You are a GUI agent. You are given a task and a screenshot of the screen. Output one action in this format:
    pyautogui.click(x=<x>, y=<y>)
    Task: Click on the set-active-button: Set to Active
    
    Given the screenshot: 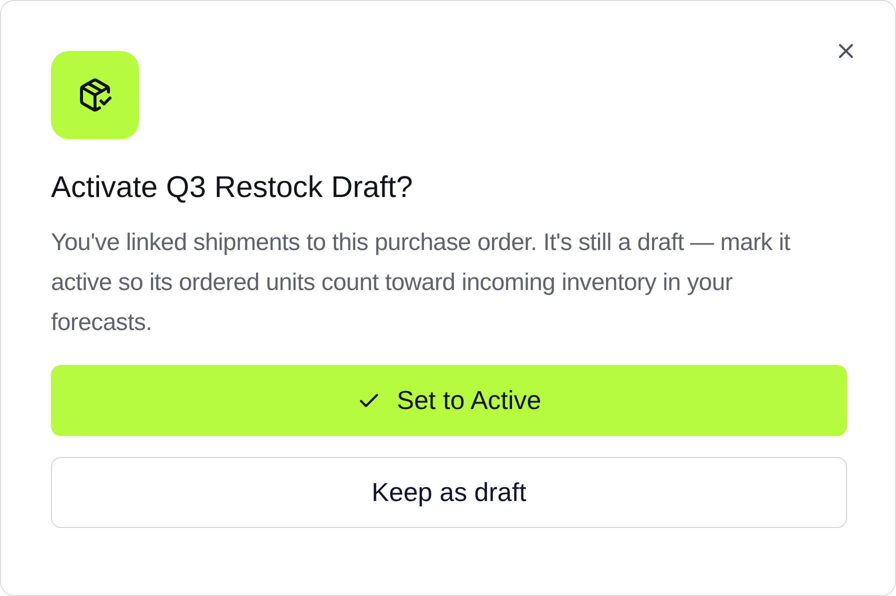 What is the action you would take?
    pyautogui.click(x=449, y=400)
    